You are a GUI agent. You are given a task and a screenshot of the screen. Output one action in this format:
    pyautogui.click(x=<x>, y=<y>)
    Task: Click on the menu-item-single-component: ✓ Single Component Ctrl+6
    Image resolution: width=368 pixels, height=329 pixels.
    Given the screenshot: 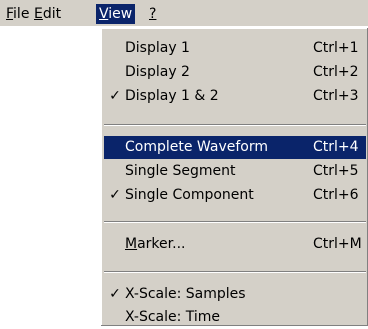 What is the action you would take?
    pyautogui.click(x=235, y=195)
    